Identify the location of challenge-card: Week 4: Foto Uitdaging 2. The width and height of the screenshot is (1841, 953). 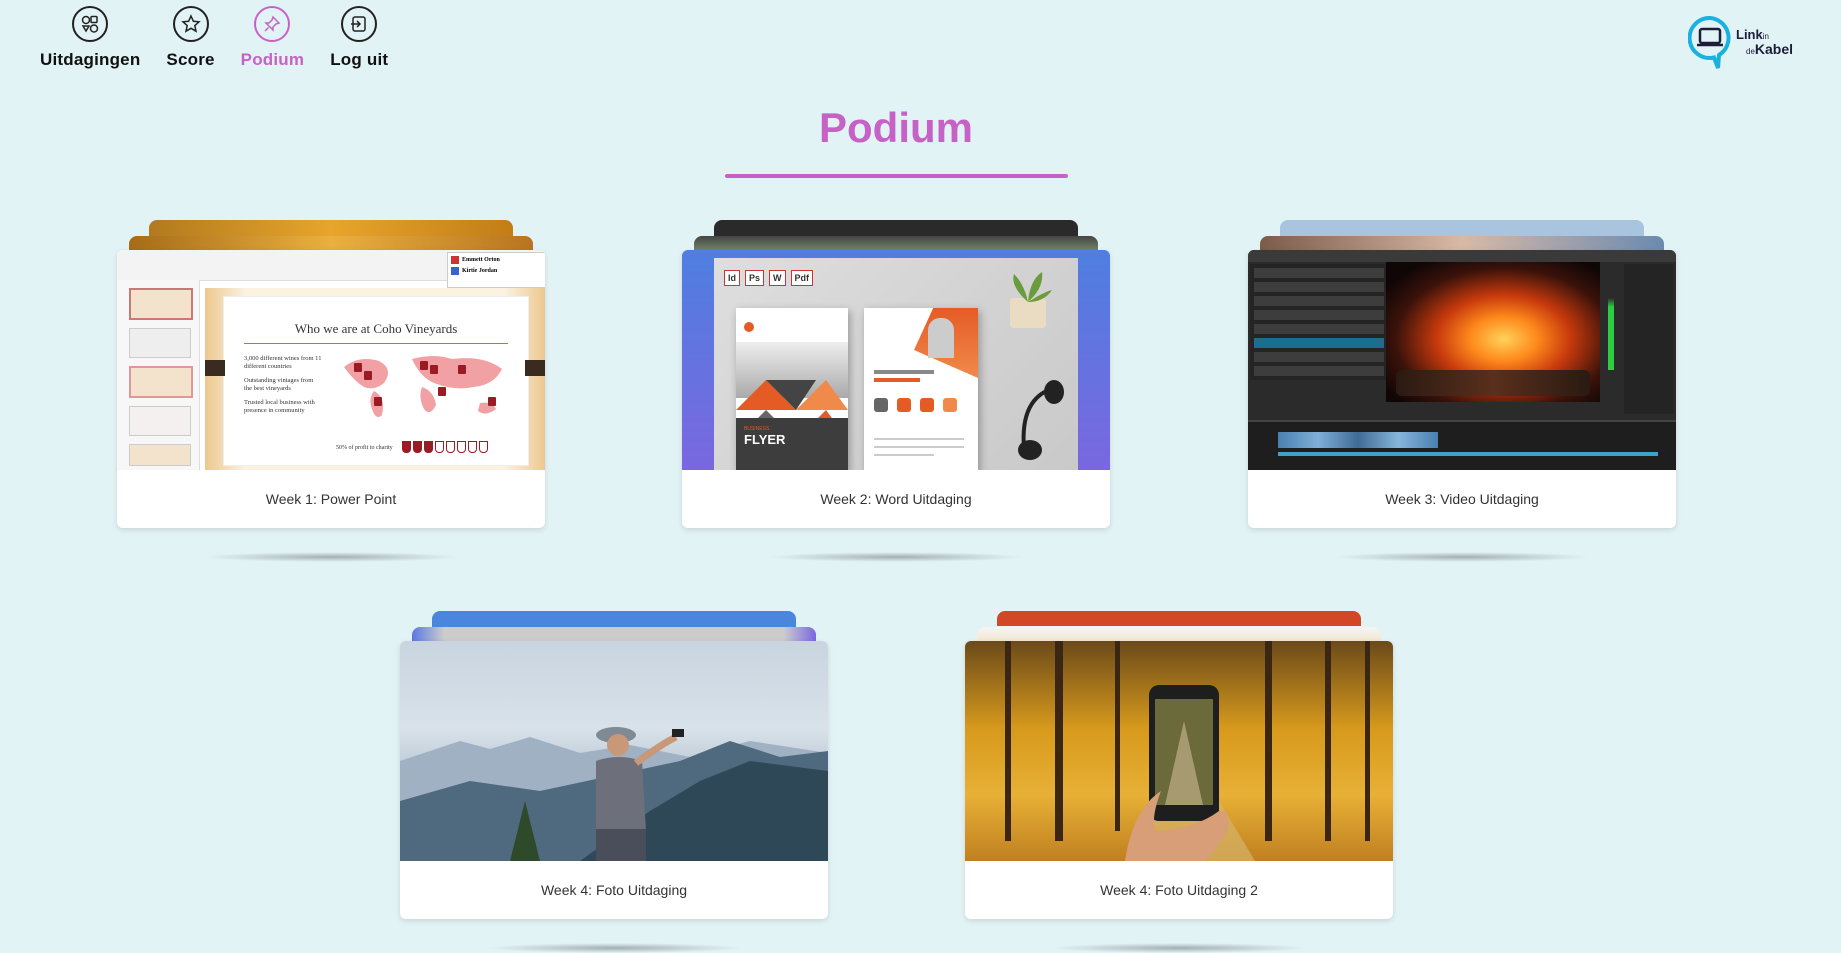
(1179, 780).